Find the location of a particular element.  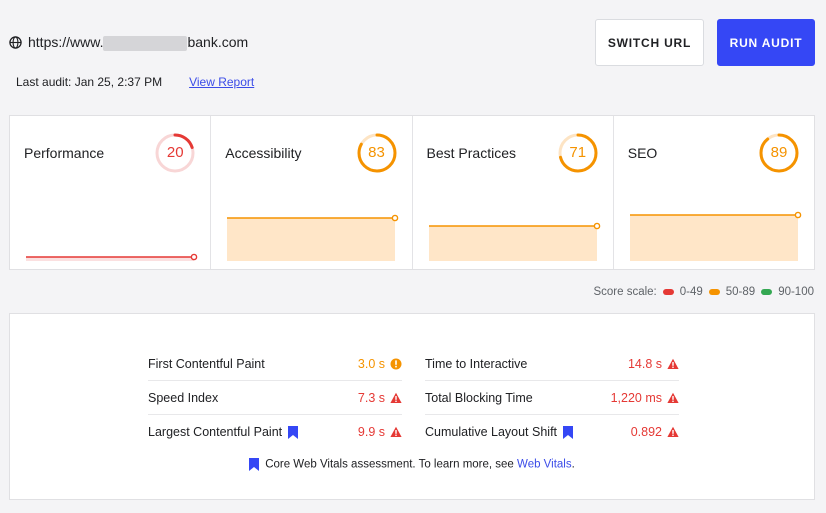

card-title: Performance is located at coordinates (64, 153).